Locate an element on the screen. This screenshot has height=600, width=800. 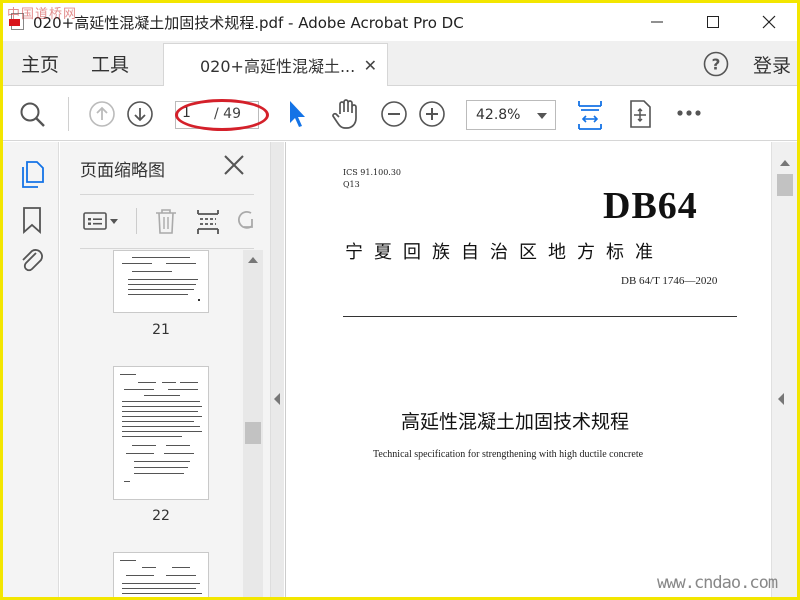
collapse-right-icon is located at coordinates (781, 399).